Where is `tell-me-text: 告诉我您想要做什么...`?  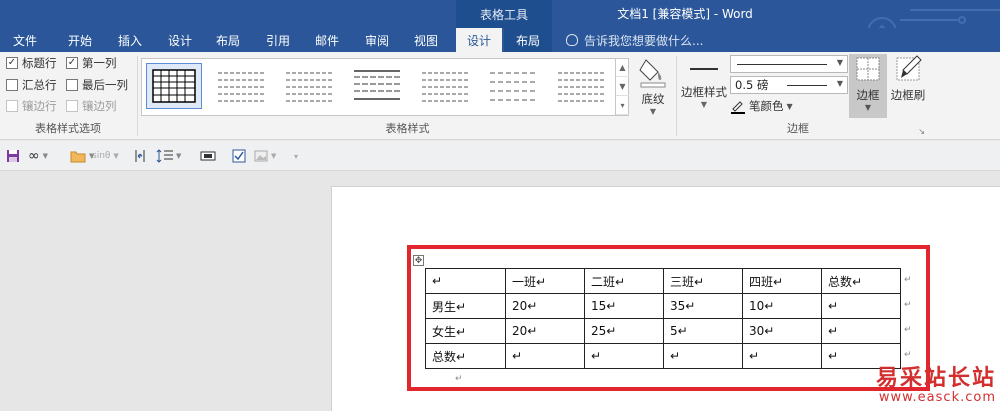
tell-me-text: 告诉我您想要做什么... is located at coordinates (644, 40).